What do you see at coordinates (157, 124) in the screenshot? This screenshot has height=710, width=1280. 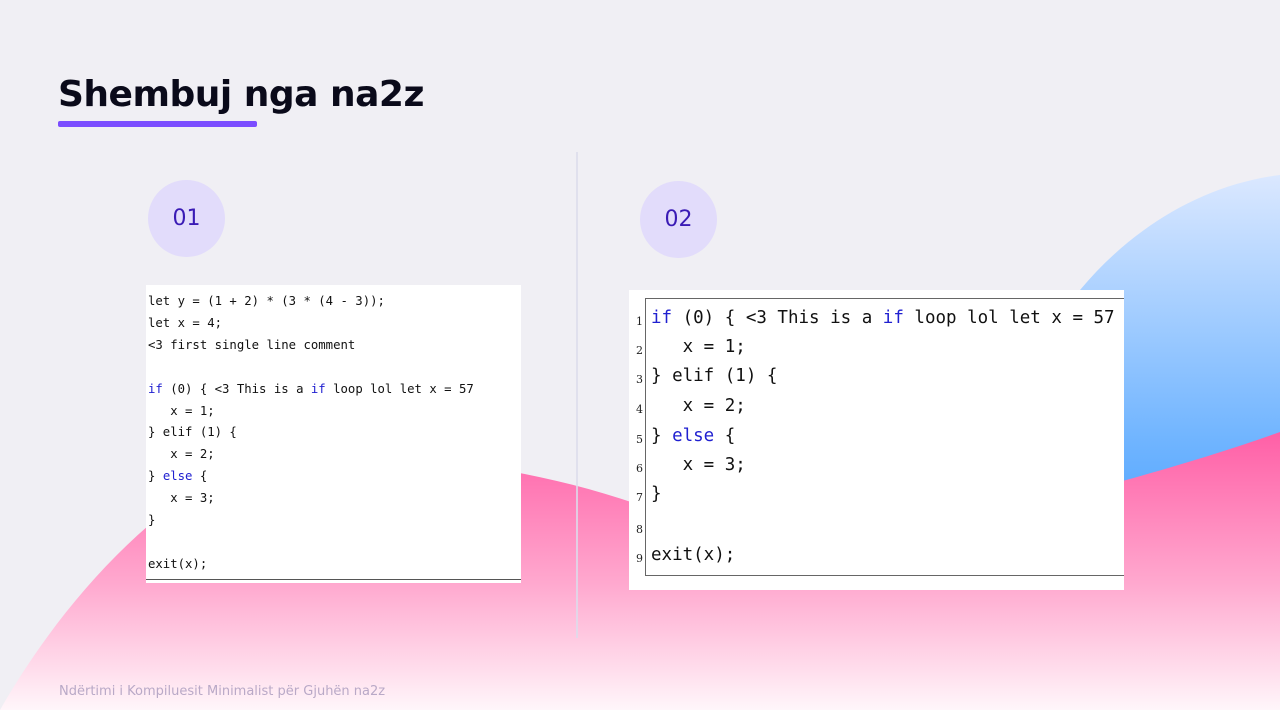 I see `title-underline` at bounding box center [157, 124].